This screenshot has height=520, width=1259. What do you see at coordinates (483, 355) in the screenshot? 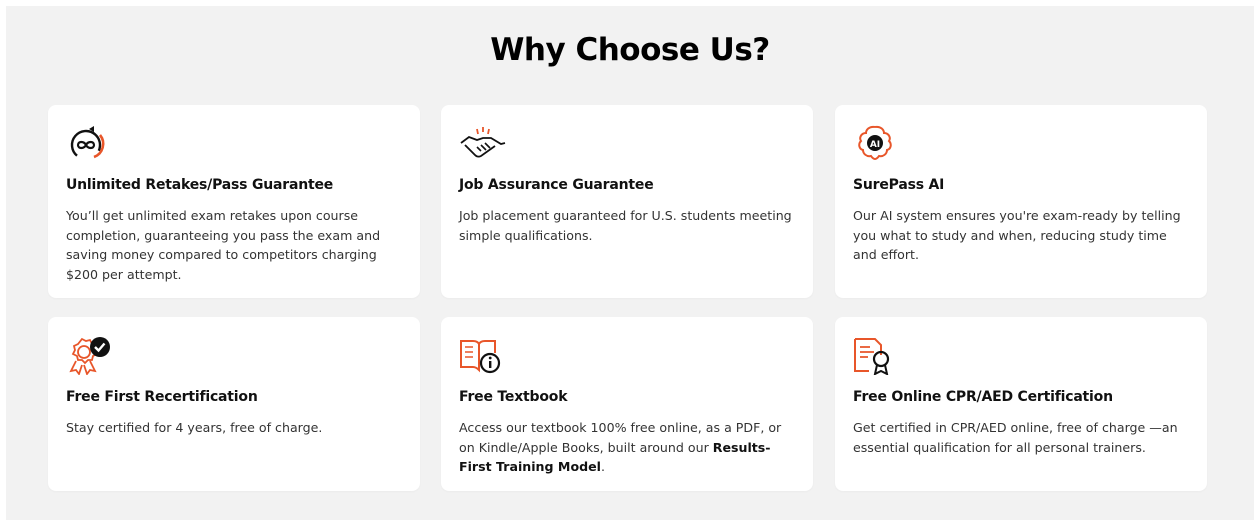
I see `book-info-icon` at bounding box center [483, 355].